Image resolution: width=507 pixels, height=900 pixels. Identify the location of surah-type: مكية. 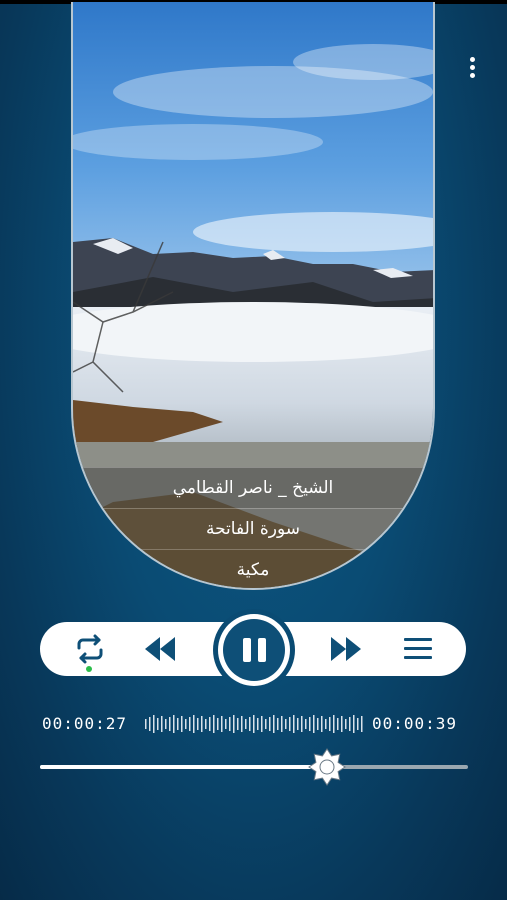
(253, 568).